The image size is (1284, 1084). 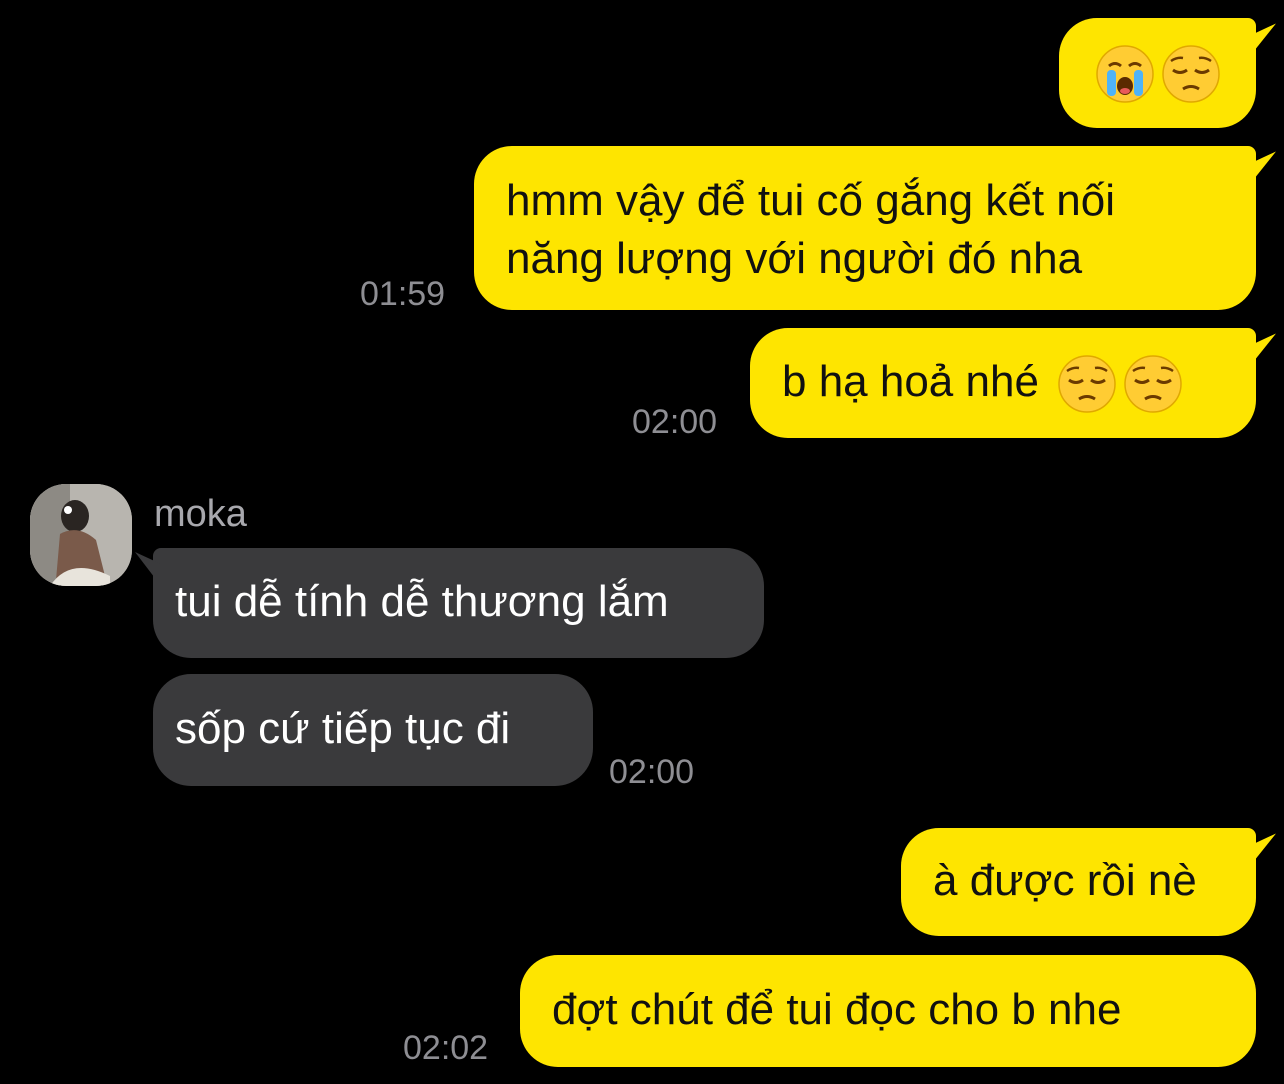 I want to click on outgoing-message: b hạ hoả nhé, so click(x=1003, y=383).